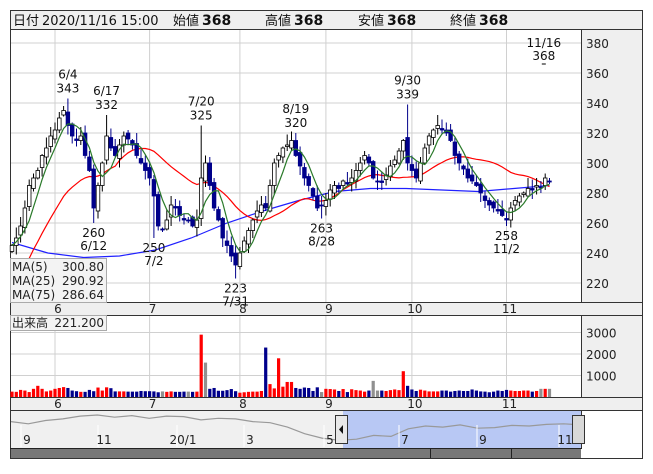  I want to click on navigator-left-handle, so click(341, 429).